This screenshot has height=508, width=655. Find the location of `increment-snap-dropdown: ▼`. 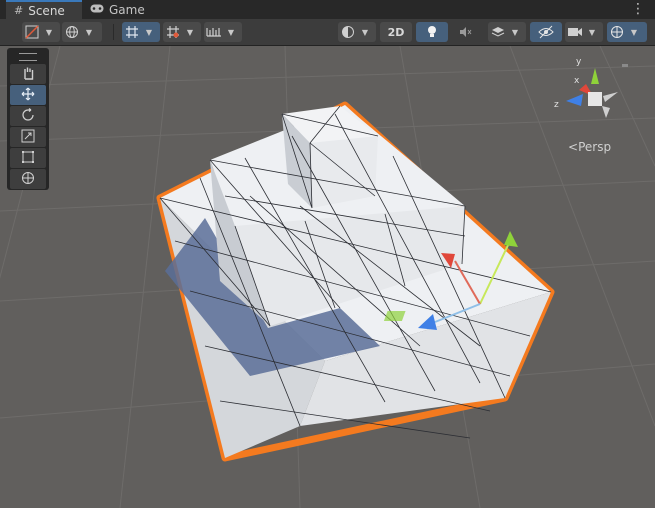

increment-snap-dropdown: ▼ is located at coordinates (223, 32).